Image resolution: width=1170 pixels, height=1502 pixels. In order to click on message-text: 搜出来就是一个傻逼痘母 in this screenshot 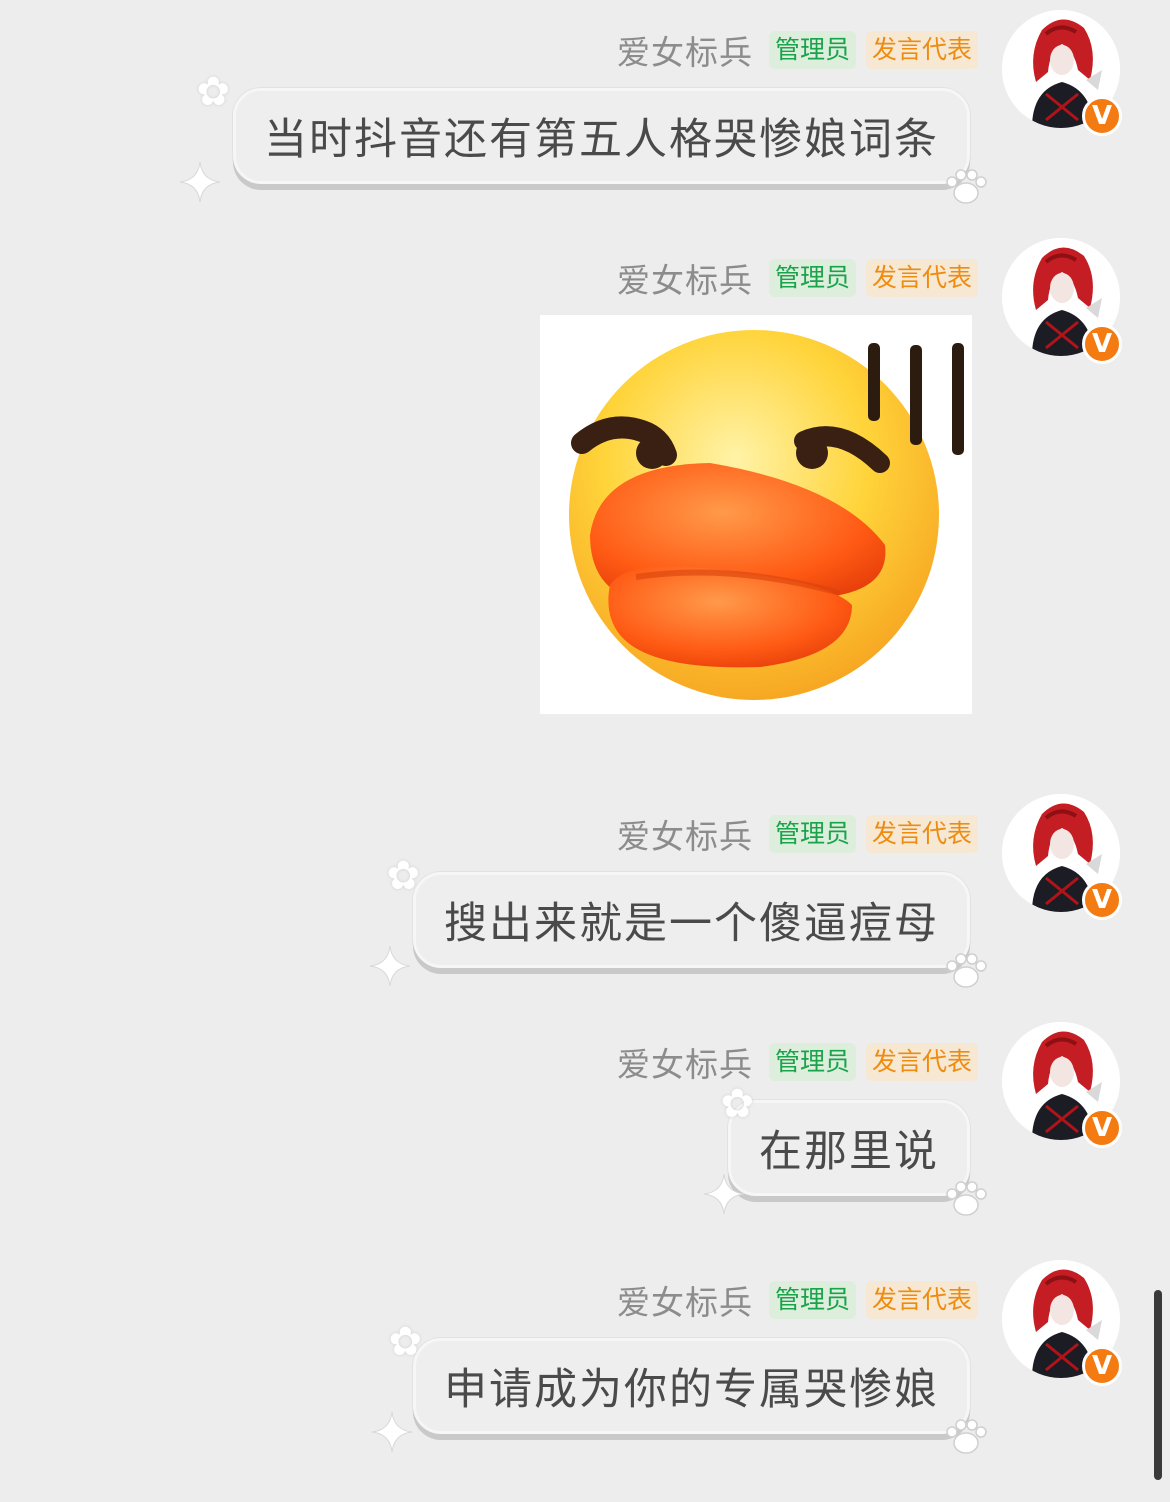, I will do `click(691, 924)`.